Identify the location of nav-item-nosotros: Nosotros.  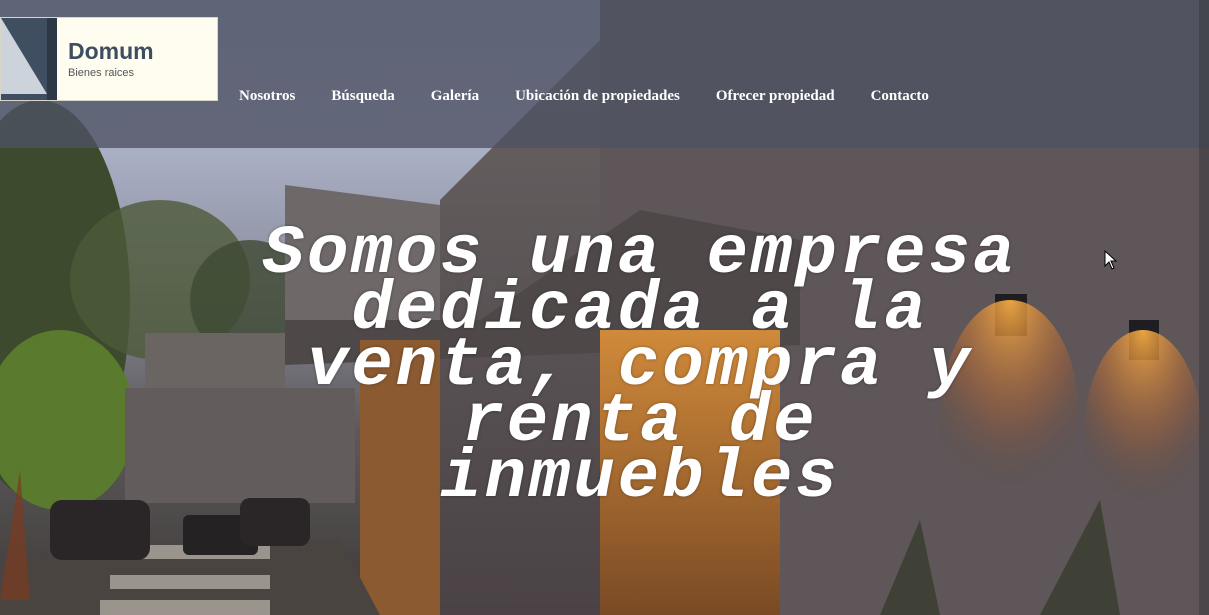
(267, 96).